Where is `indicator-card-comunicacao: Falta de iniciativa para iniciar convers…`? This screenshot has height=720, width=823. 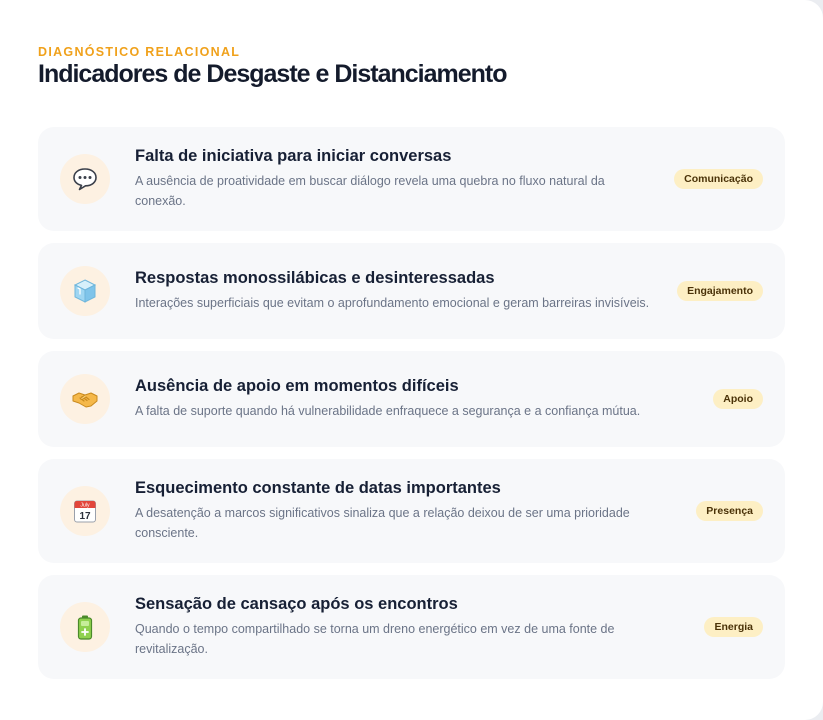 indicator-card-comunicacao: Falta de iniciativa para iniciar convers… is located at coordinates (411, 179).